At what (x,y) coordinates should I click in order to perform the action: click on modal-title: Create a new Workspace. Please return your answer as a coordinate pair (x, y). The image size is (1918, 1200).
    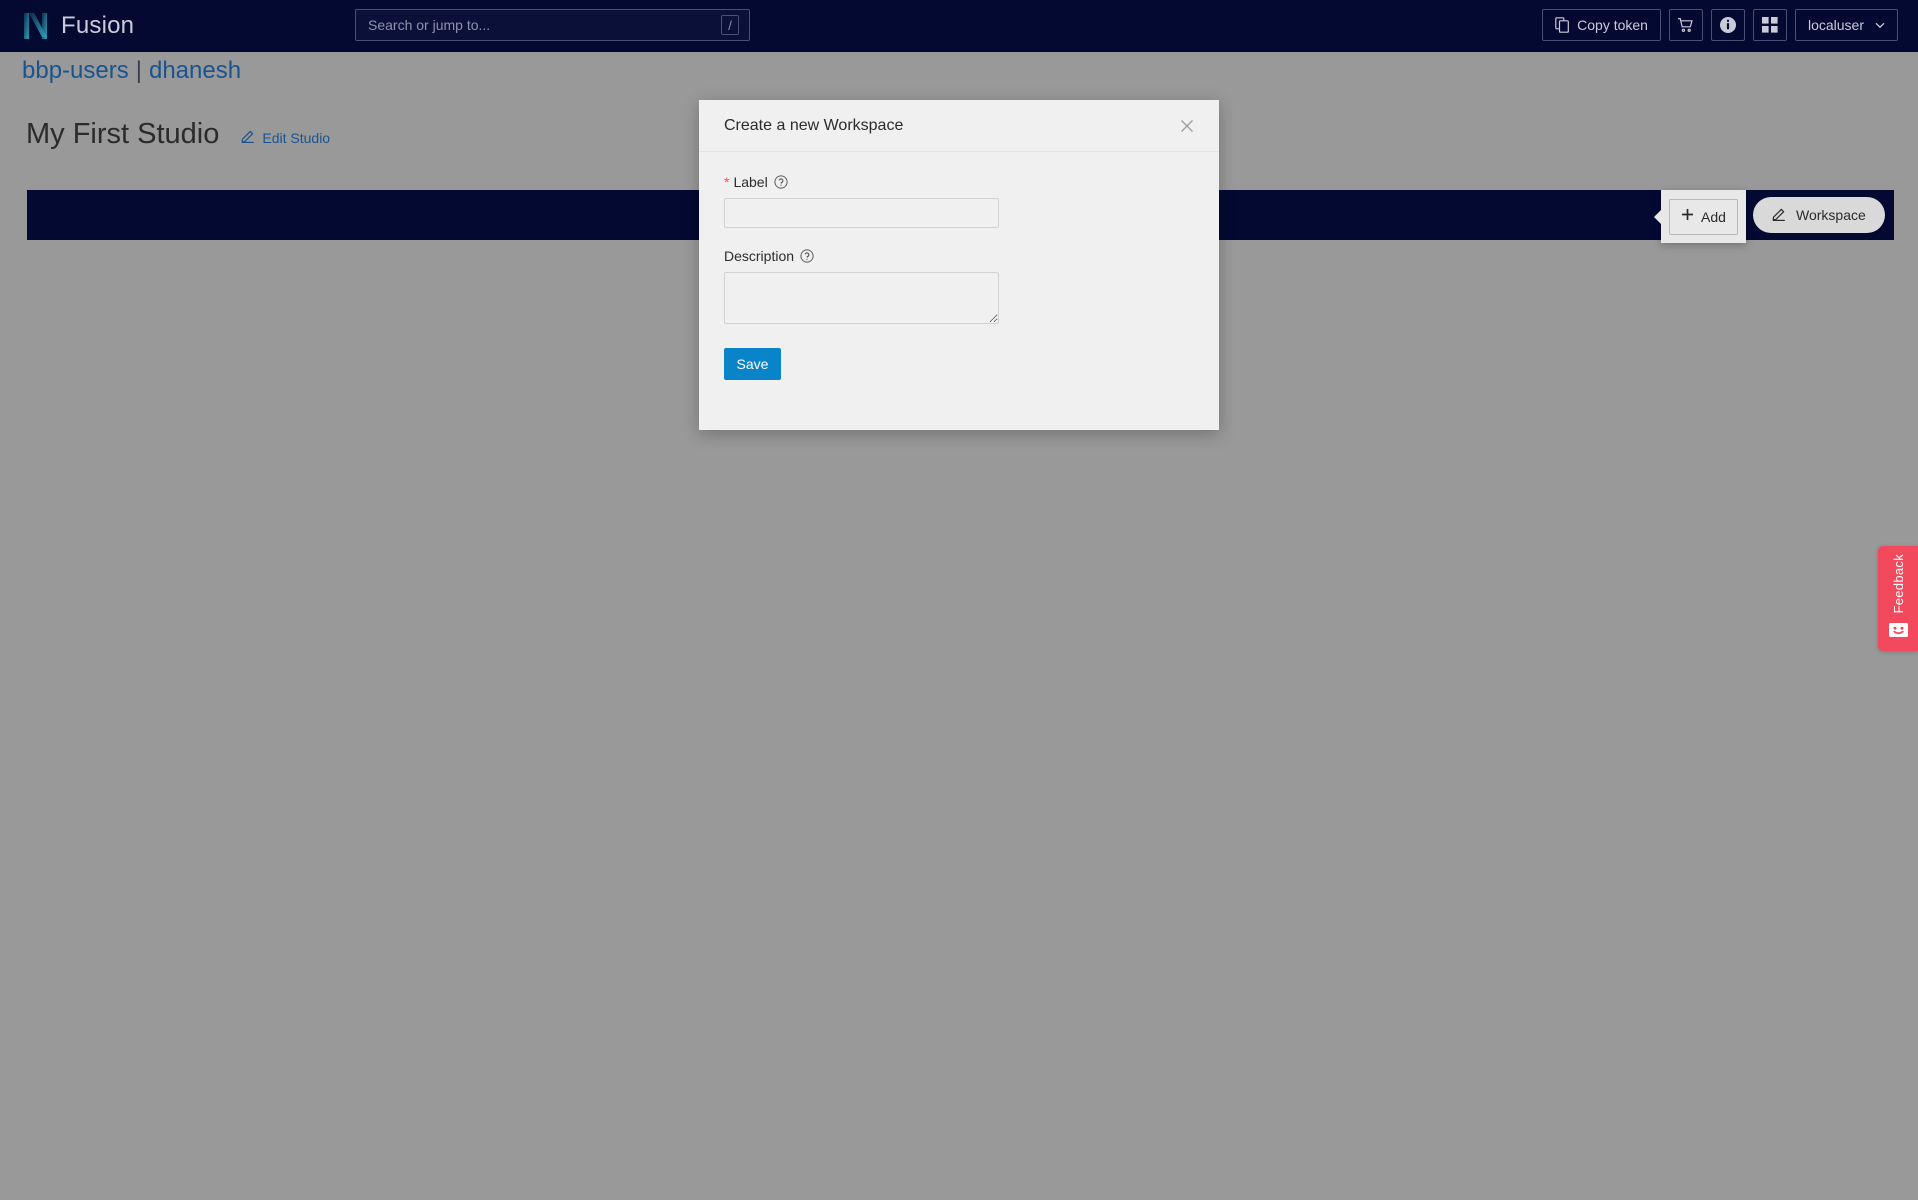
    Looking at the image, I should click on (814, 125).